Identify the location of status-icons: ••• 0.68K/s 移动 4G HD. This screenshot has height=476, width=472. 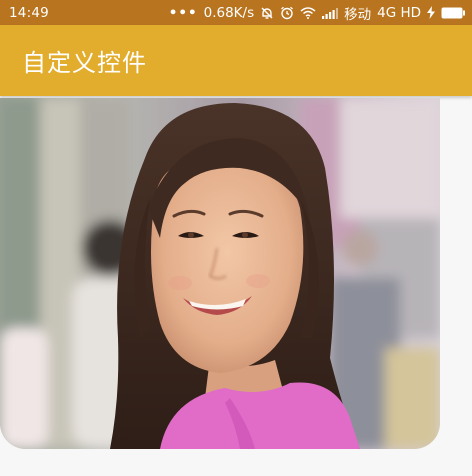
(317, 13).